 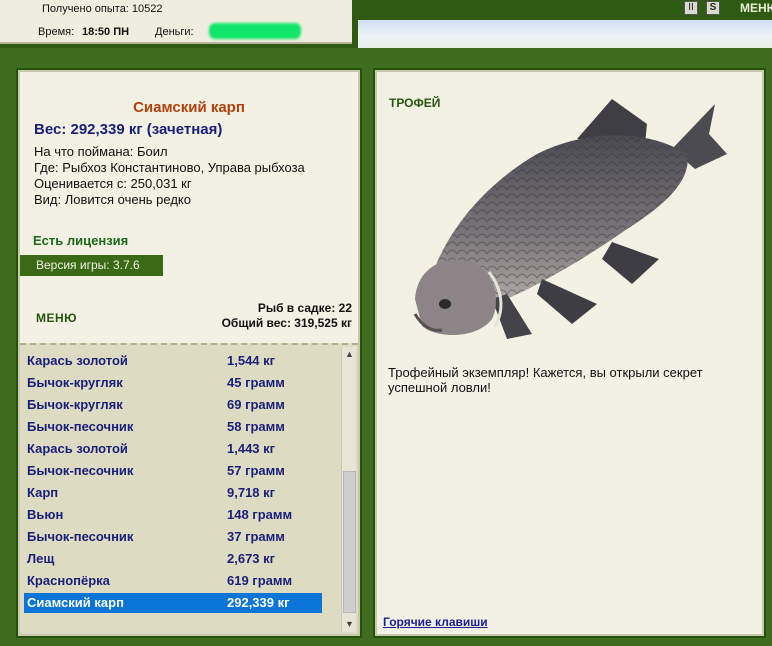 What do you see at coordinates (565, 34) in the screenshot?
I see `sky-background` at bounding box center [565, 34].